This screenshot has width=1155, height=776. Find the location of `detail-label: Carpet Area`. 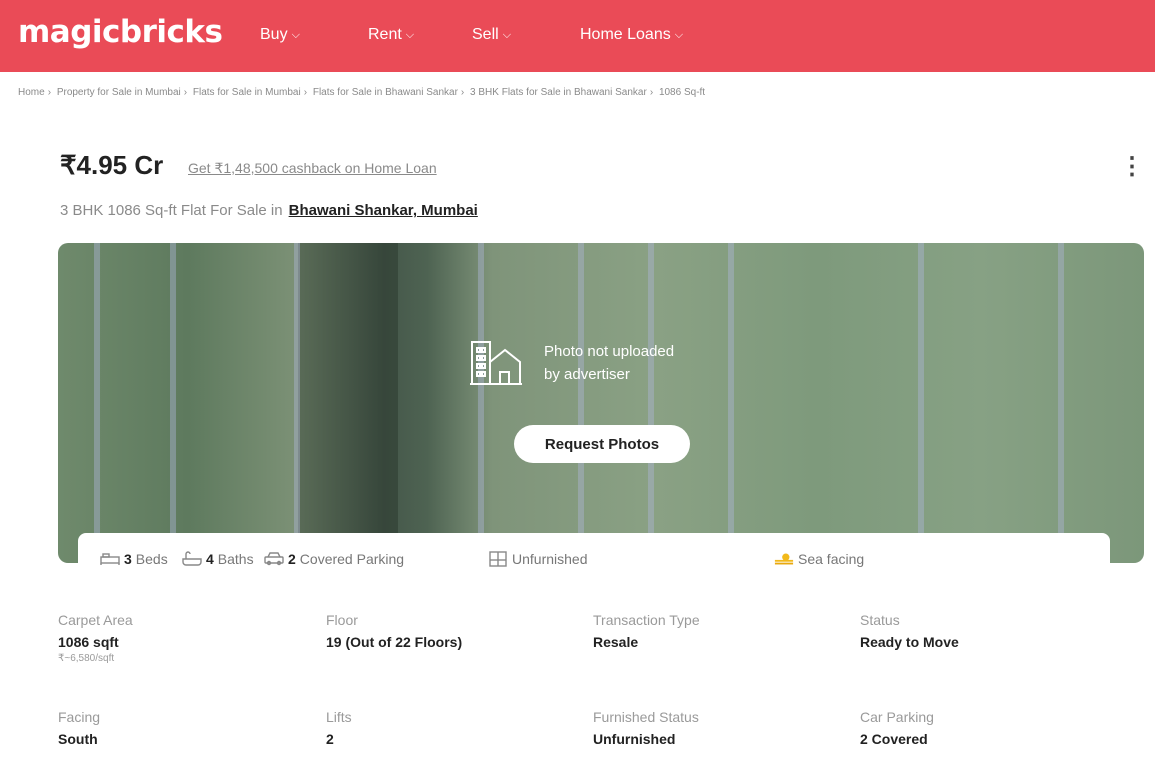

detail-label: Carpet Area is located at coordinates (95, 620).